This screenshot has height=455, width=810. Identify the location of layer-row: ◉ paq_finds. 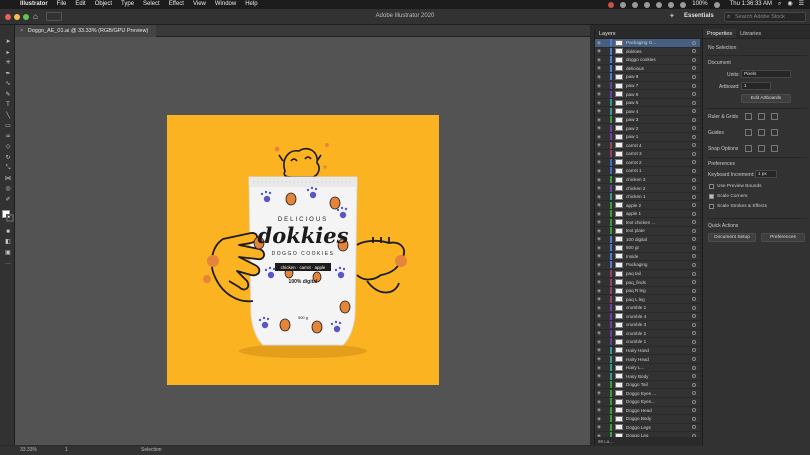
(647, 282).